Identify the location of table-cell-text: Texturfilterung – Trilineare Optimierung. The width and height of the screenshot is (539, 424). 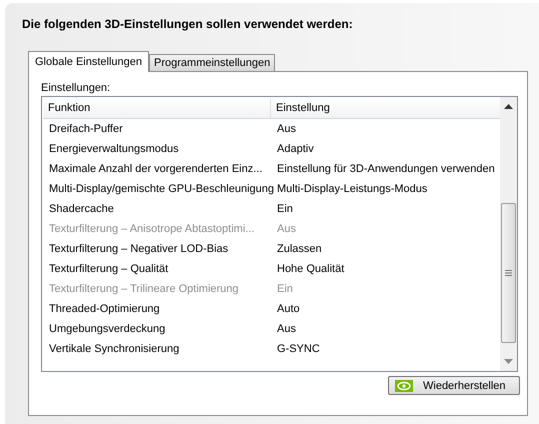
(144, 289).